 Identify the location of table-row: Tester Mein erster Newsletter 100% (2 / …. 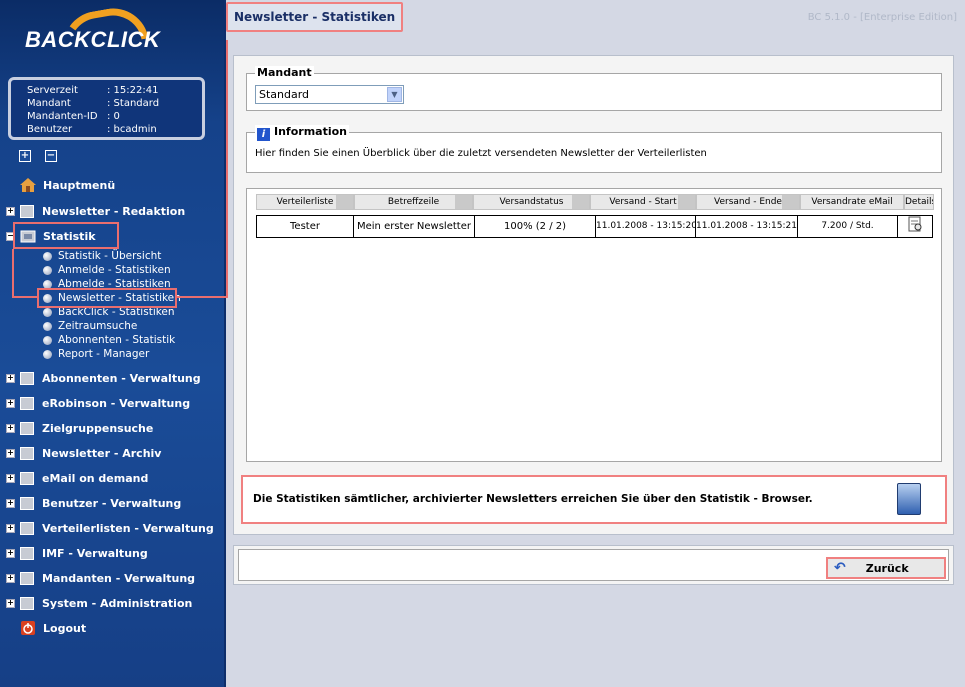
(594, 226).